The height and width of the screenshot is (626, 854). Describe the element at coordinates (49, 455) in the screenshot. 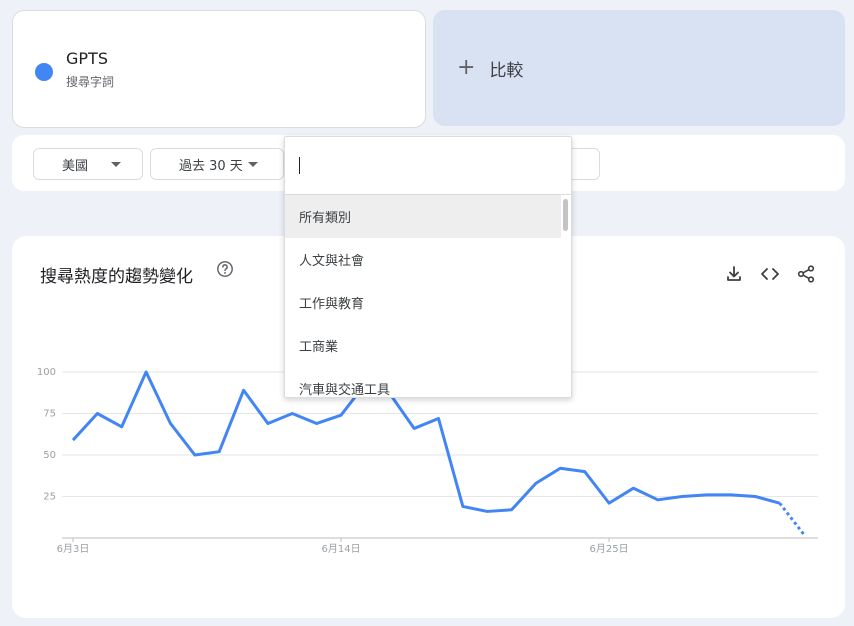

I see `y-tick-label: 50` at that location.